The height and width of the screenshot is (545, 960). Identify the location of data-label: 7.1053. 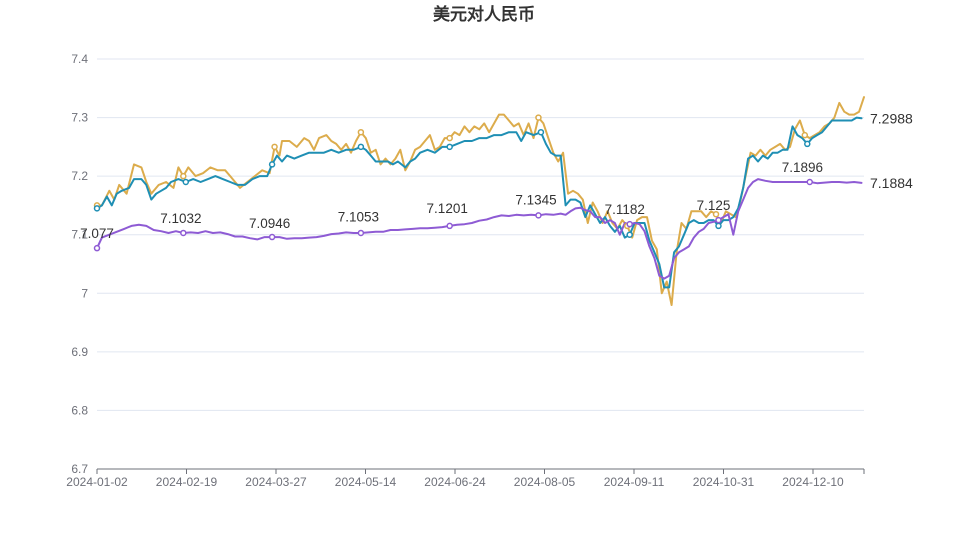
(358, 217).